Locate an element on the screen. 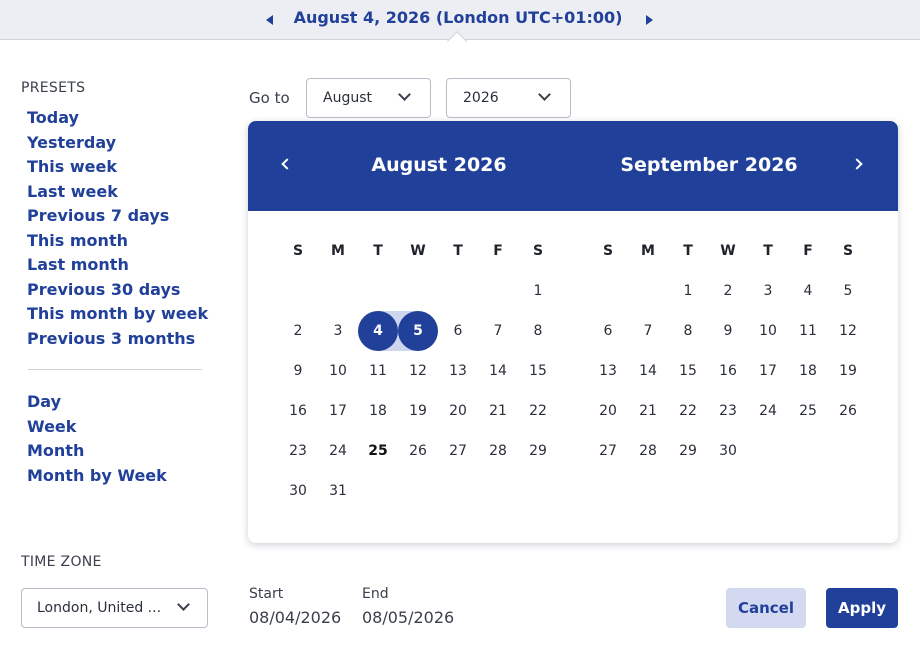 This screenshot has width=920, height=648. day-cell-selected: 5 is located at coordinates (418, 331).